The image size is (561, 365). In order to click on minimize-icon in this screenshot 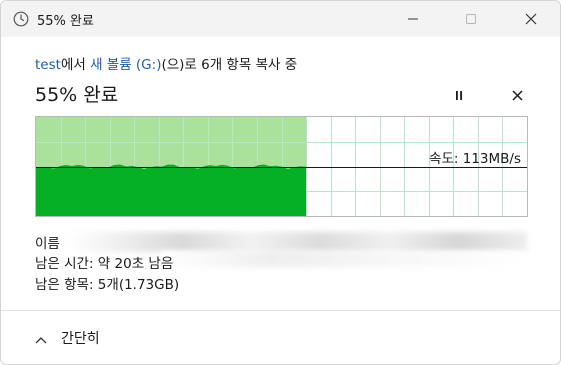, I will do `click(413, 19)`.